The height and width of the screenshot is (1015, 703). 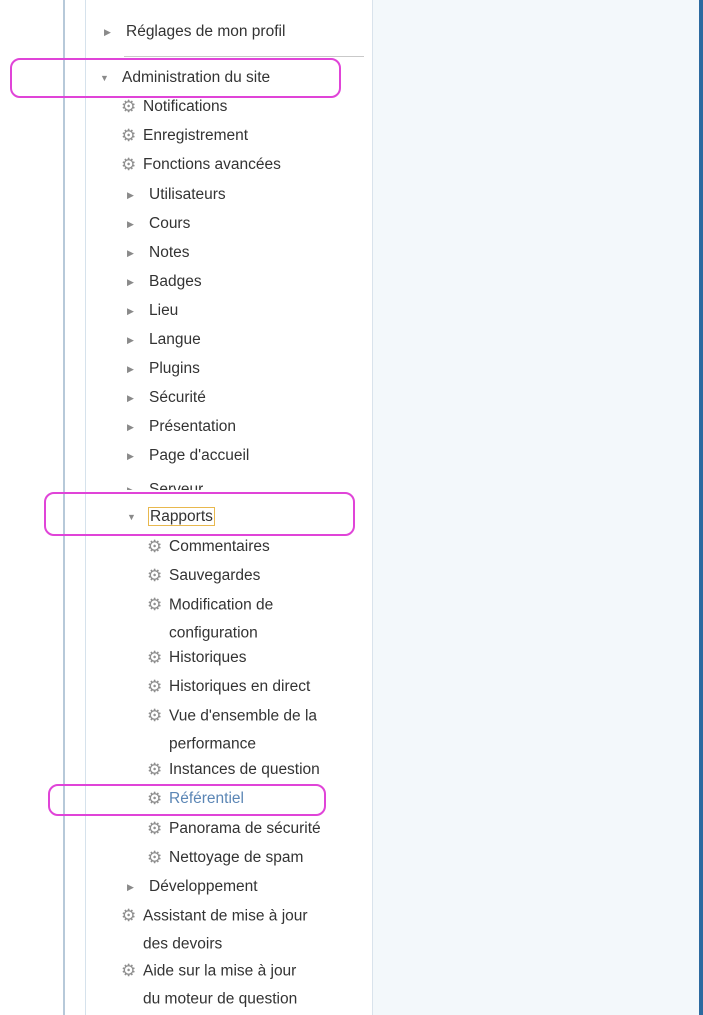 What do you see at coordinates (228, 687) in the screenshot?
I see `nav-item-live-logs: ⚙ Historiques en direct` at bounding box center [228, 687].